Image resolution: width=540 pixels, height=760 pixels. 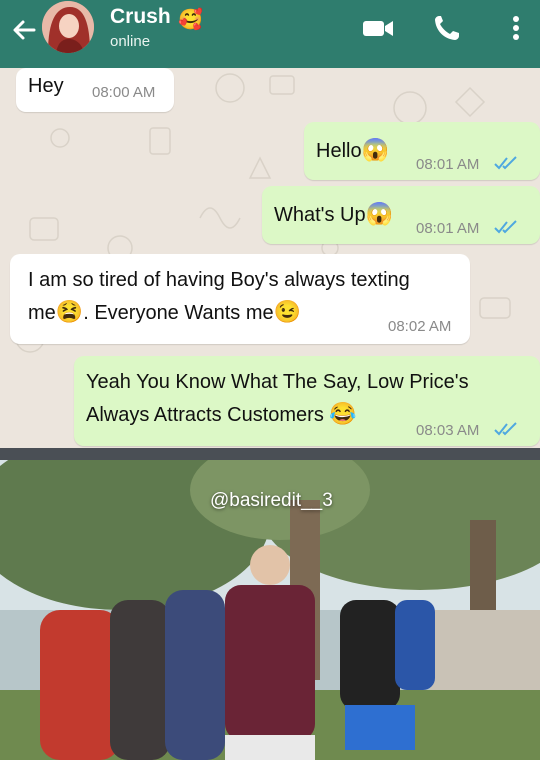 I want to click on tired-face-emoji: 😫, so click(x=69, y=311).